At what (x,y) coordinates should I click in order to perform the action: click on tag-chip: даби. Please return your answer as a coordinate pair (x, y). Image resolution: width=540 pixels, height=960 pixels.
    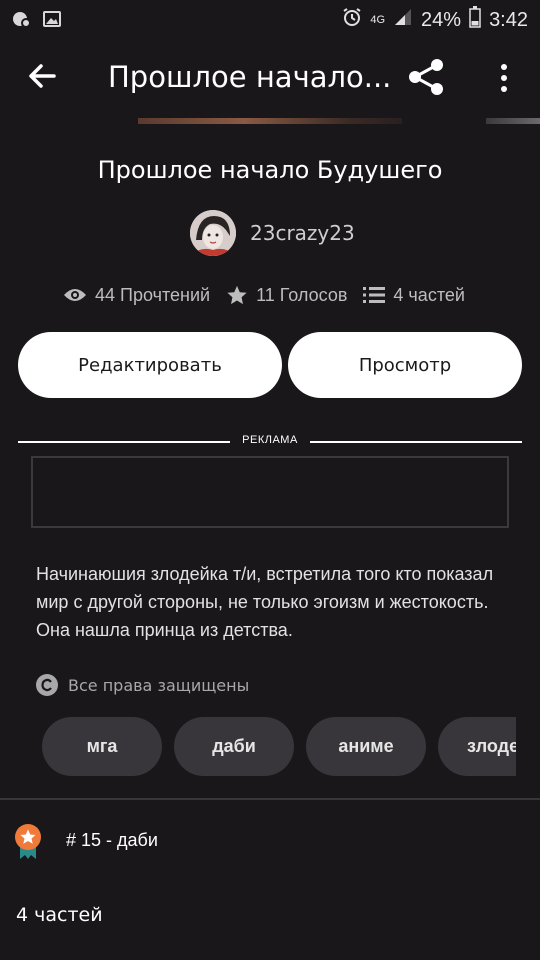
    Looking at the image, I should click on (234, 746).